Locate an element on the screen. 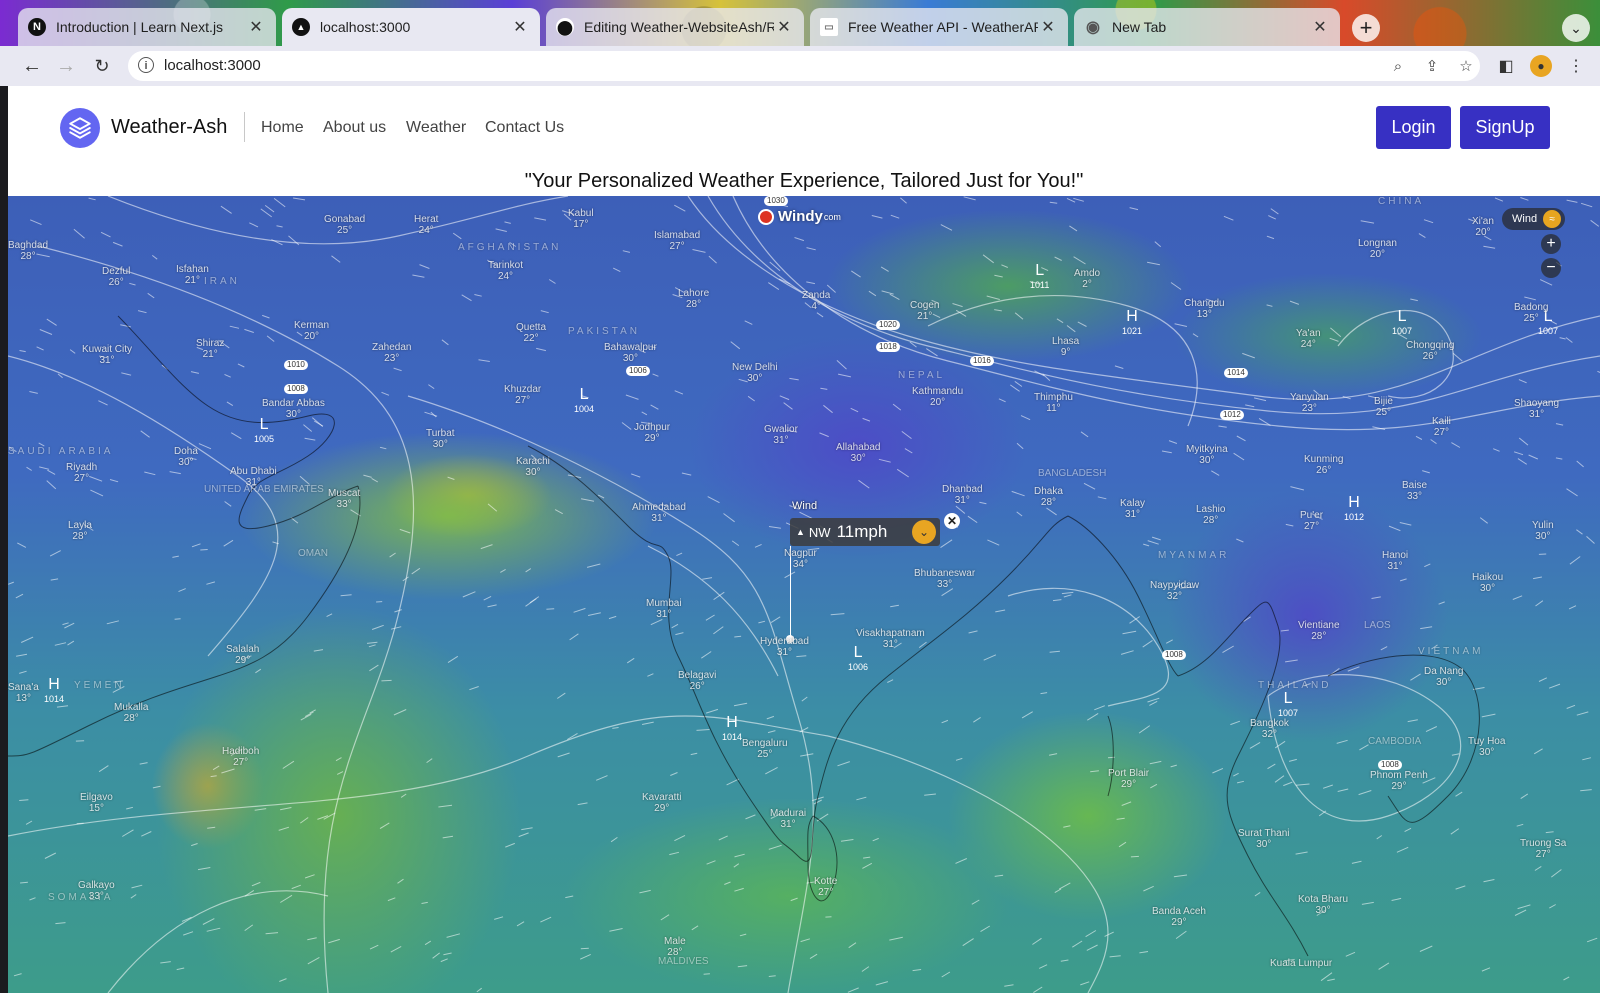 This screenshot has height=993, width=1600. nav-link-weather: Weather is located at coordinates (436, 128).